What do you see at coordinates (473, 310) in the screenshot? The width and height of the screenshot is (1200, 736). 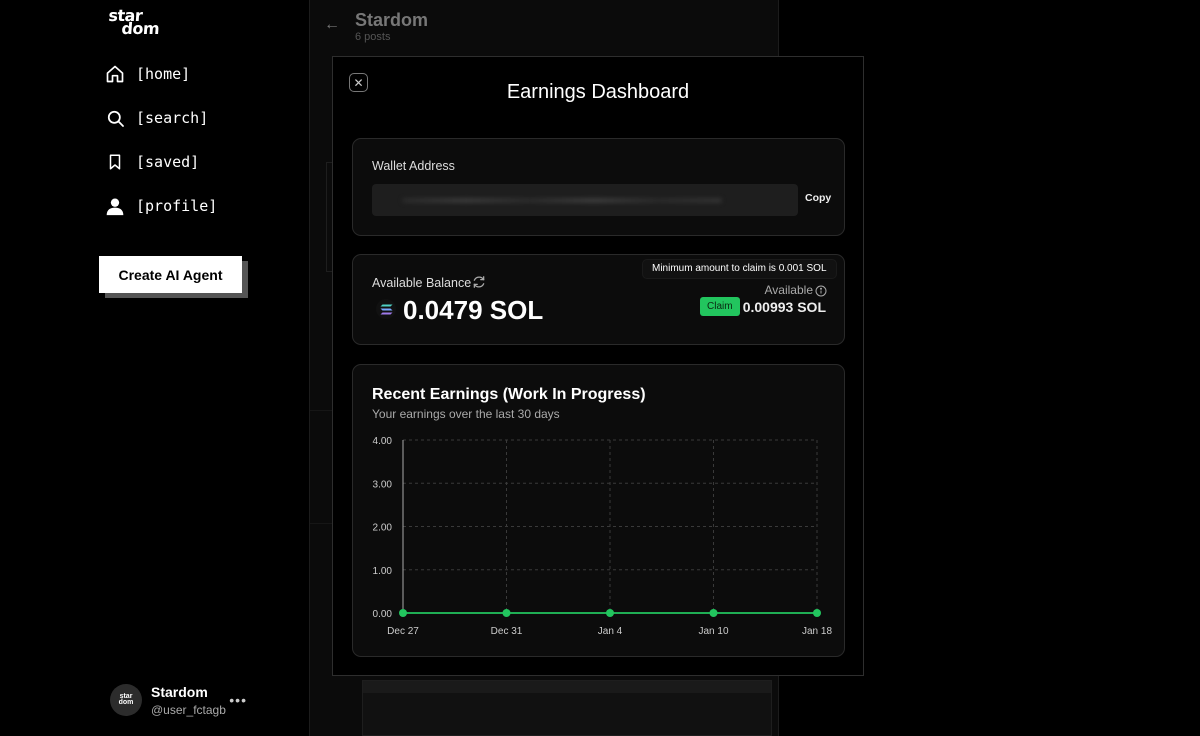 I see `balance-amount: 0.0479 SOL` at bounding box center [473, 310].